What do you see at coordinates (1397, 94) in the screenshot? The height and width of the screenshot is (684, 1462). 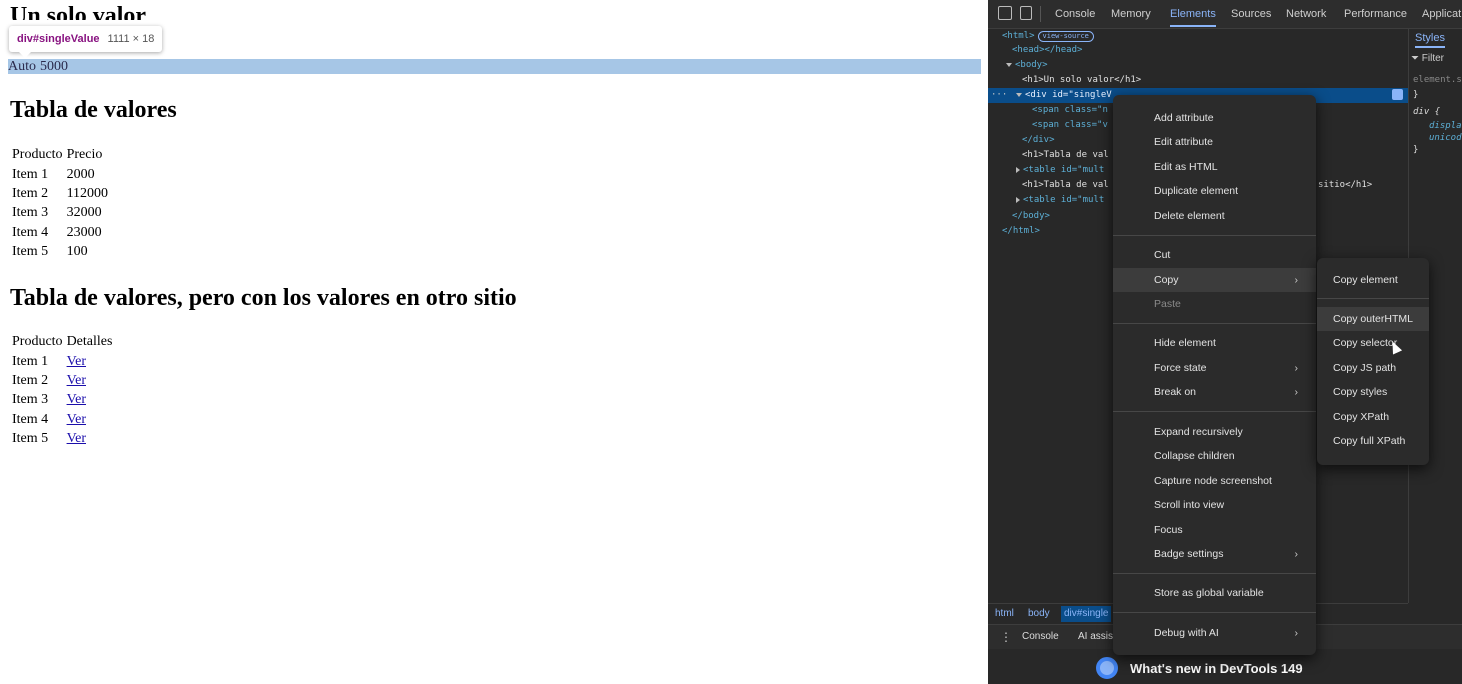 I see `element-badge-icon` at bounding box center [1397, 94].